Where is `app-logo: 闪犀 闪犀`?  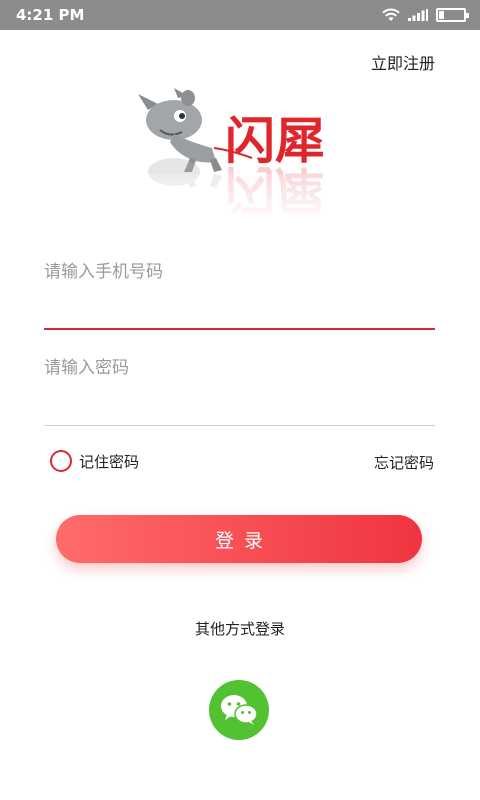 app-logo: 闪犀 闪犀 is located at coordinates (240, 155).